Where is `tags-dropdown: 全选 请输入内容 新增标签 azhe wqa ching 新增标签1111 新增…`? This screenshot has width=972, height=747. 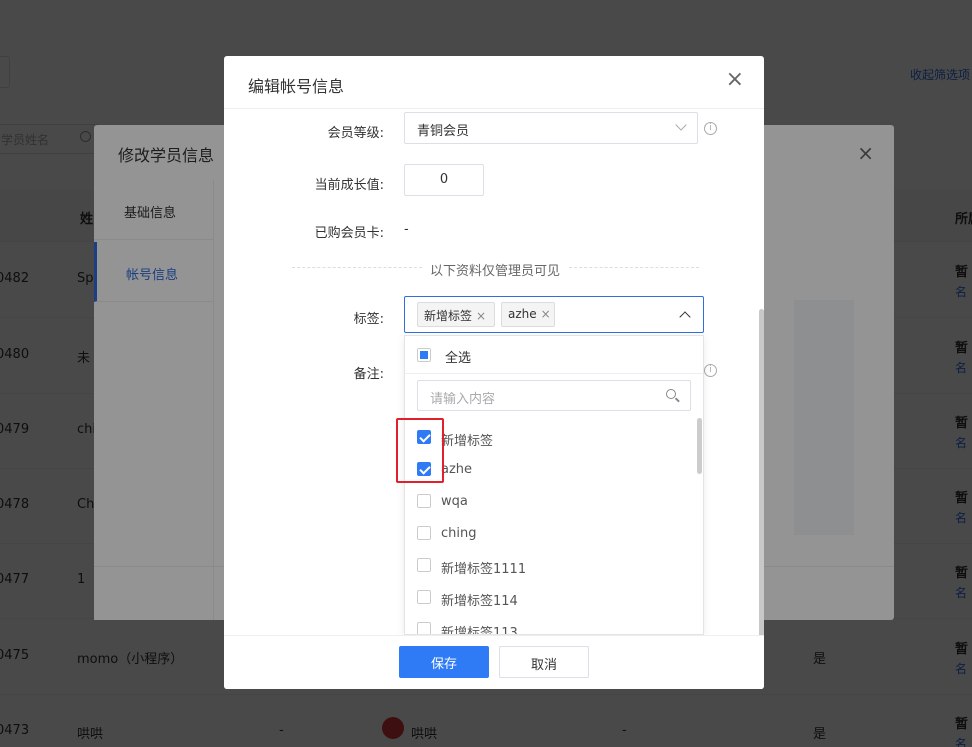 tags-dropdown: 全选 请输入内容 新增标签 azhe wqa ching 新增标签1111 新增… is located at coordinates (554, 485).